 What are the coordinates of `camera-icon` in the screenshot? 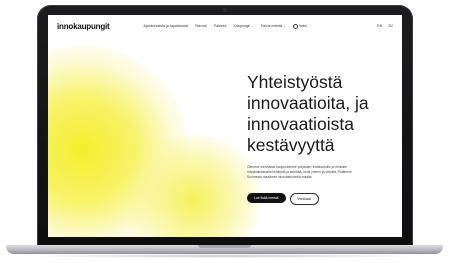 It's located at (225, 10).